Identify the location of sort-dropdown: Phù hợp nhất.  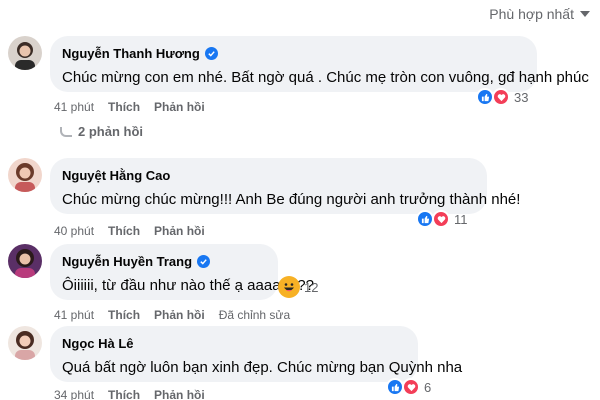
(539, 14).